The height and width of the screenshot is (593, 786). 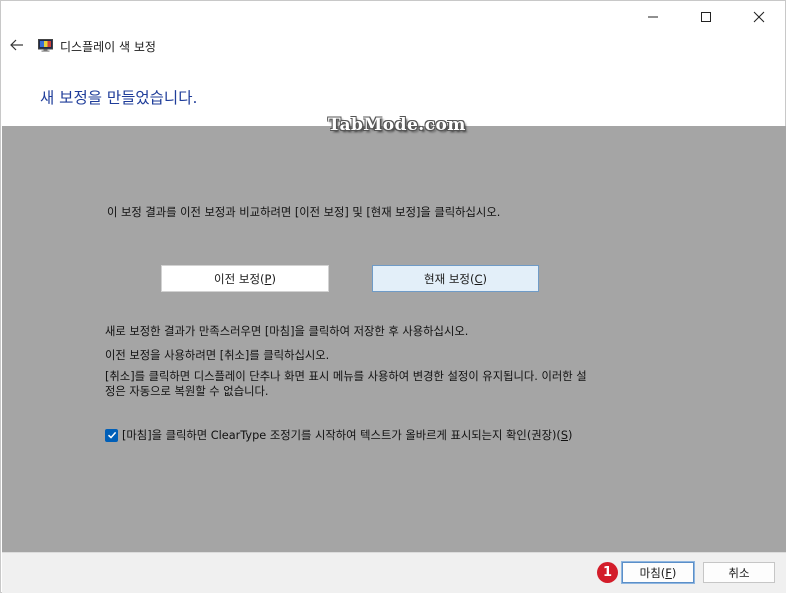 What do you see at coordinates (570, 435) in the screenshot?
I see `cleartype-label-close: )` at bounding box center [570, 435].